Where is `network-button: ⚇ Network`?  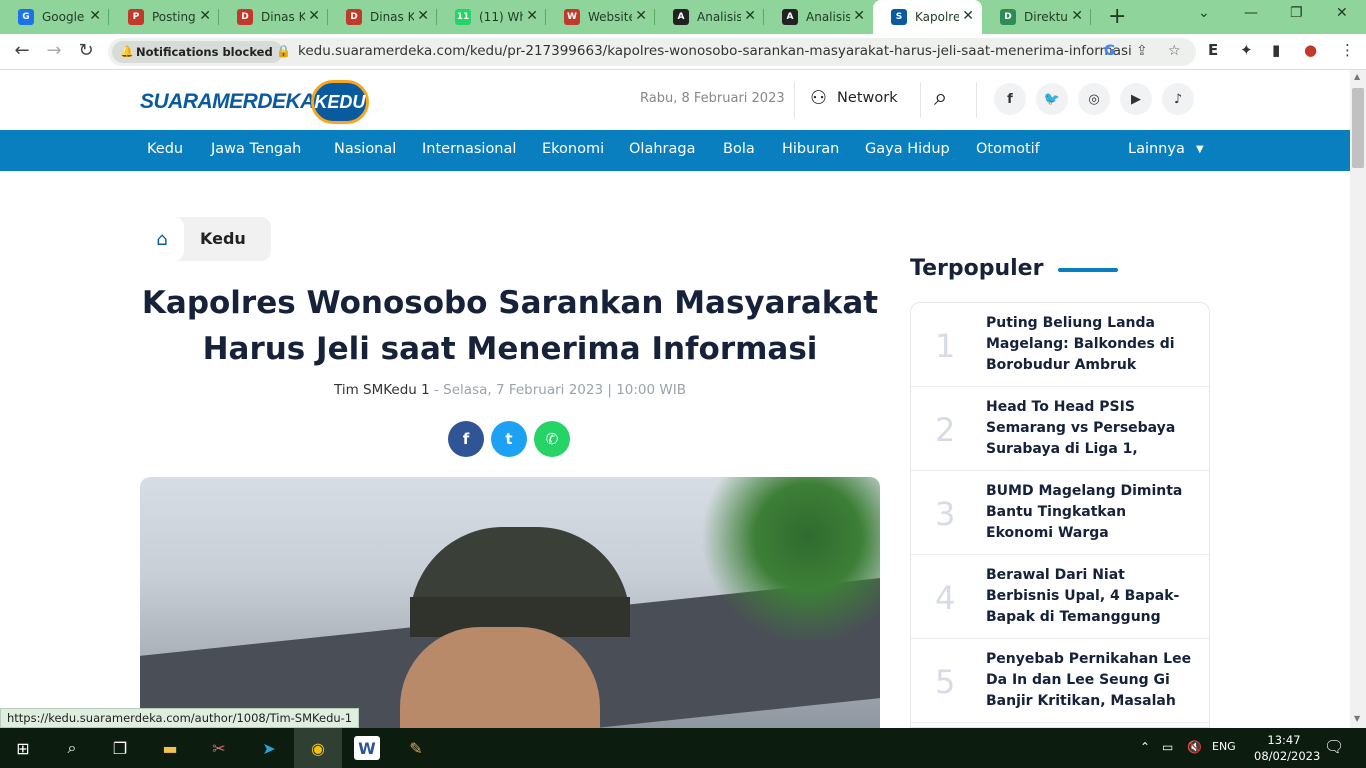 network-button: ⚇ Network is located at coordinates (854, 98).